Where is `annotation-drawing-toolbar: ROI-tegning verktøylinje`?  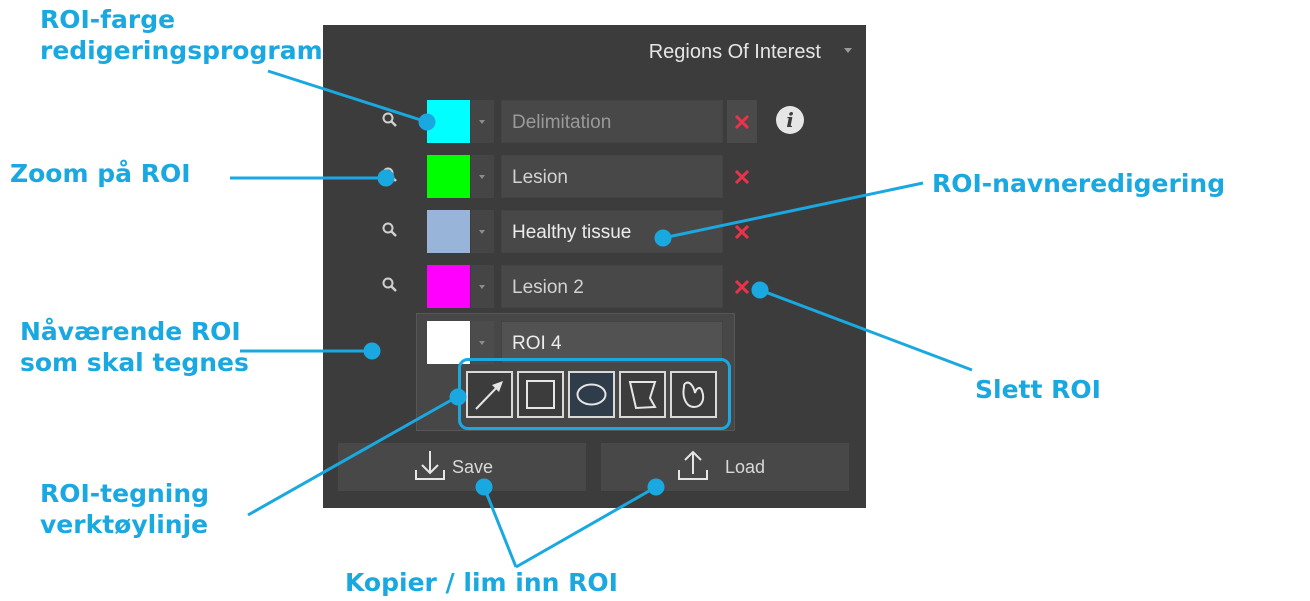
annotation-drawing-toolbar: ROI-tegning verktøylinje is located at coordinates (125, 509).